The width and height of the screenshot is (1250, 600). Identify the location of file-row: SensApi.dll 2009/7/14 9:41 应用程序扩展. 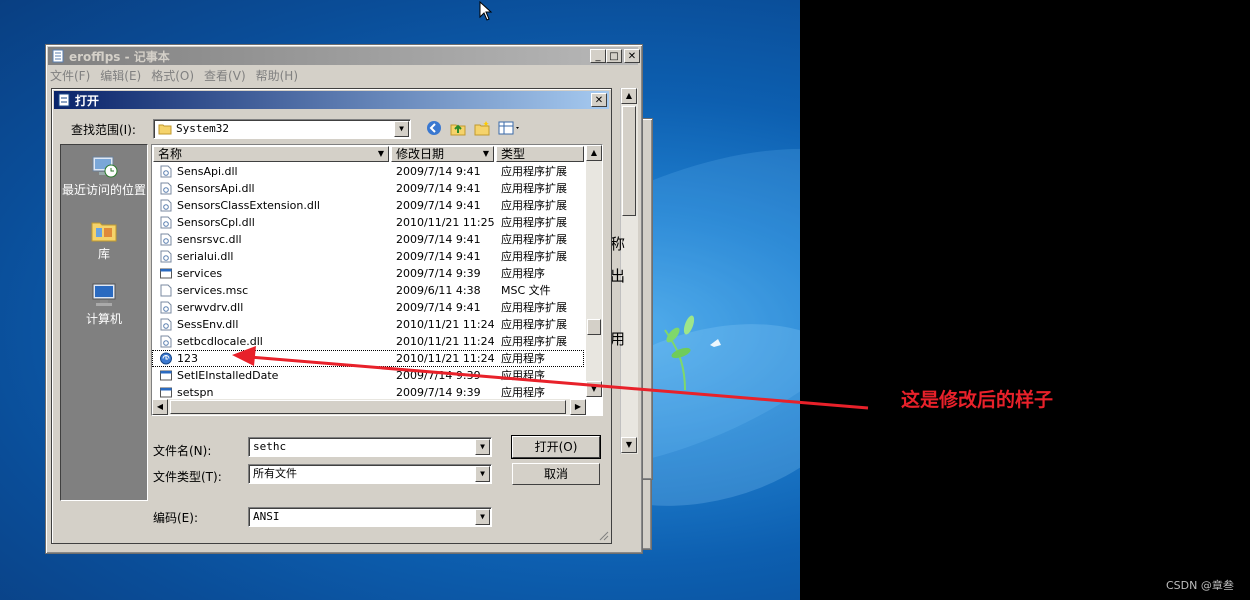
(368, 171).